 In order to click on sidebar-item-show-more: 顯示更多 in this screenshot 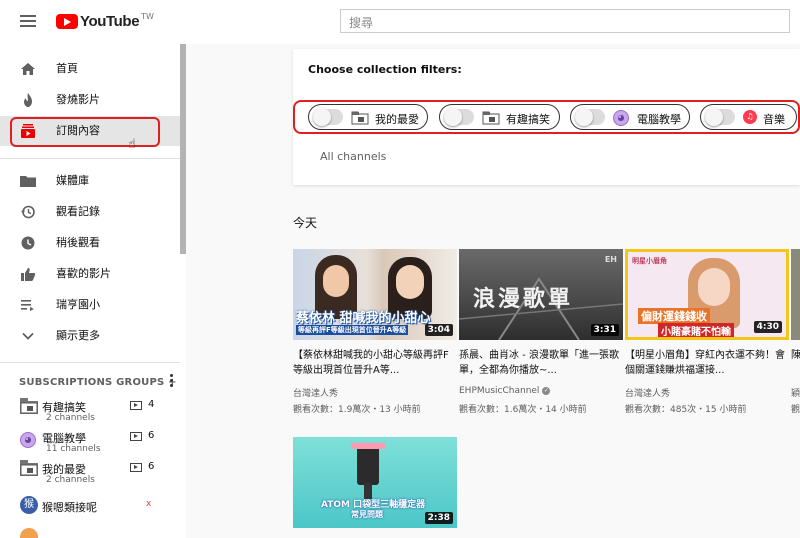, I will do `click(90, 336)`.